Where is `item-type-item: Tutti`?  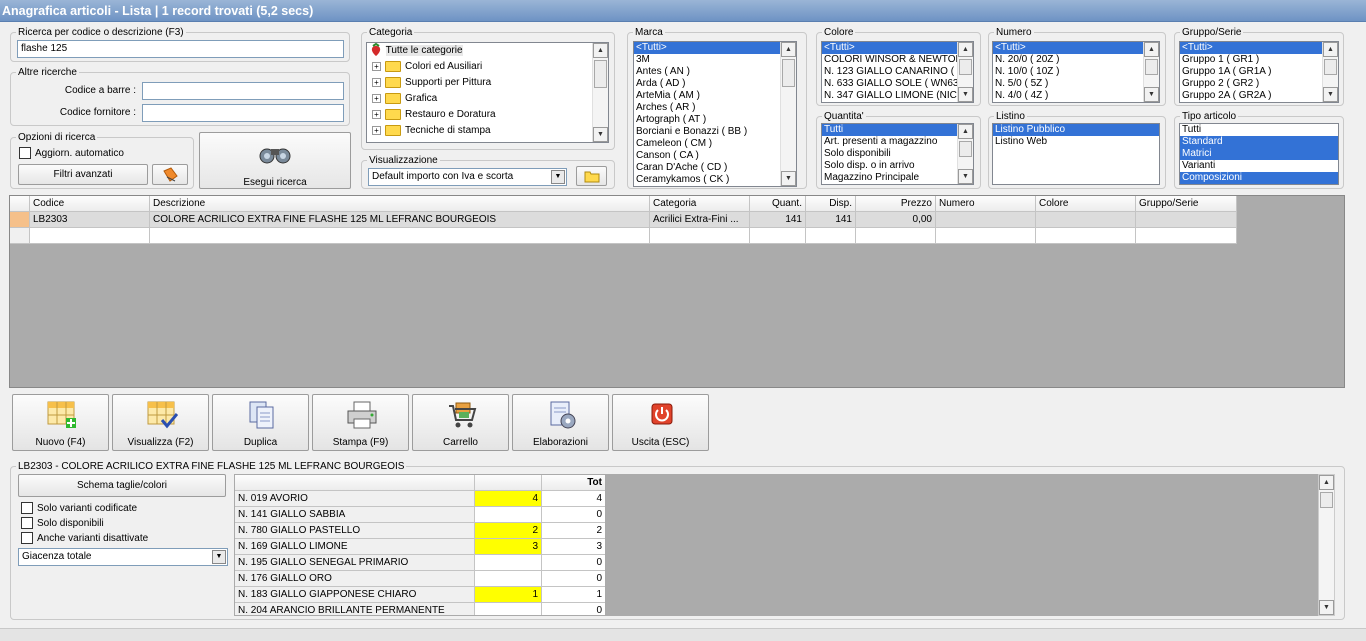
item-type-item: Tutti is located at coordinates (1259, 130).